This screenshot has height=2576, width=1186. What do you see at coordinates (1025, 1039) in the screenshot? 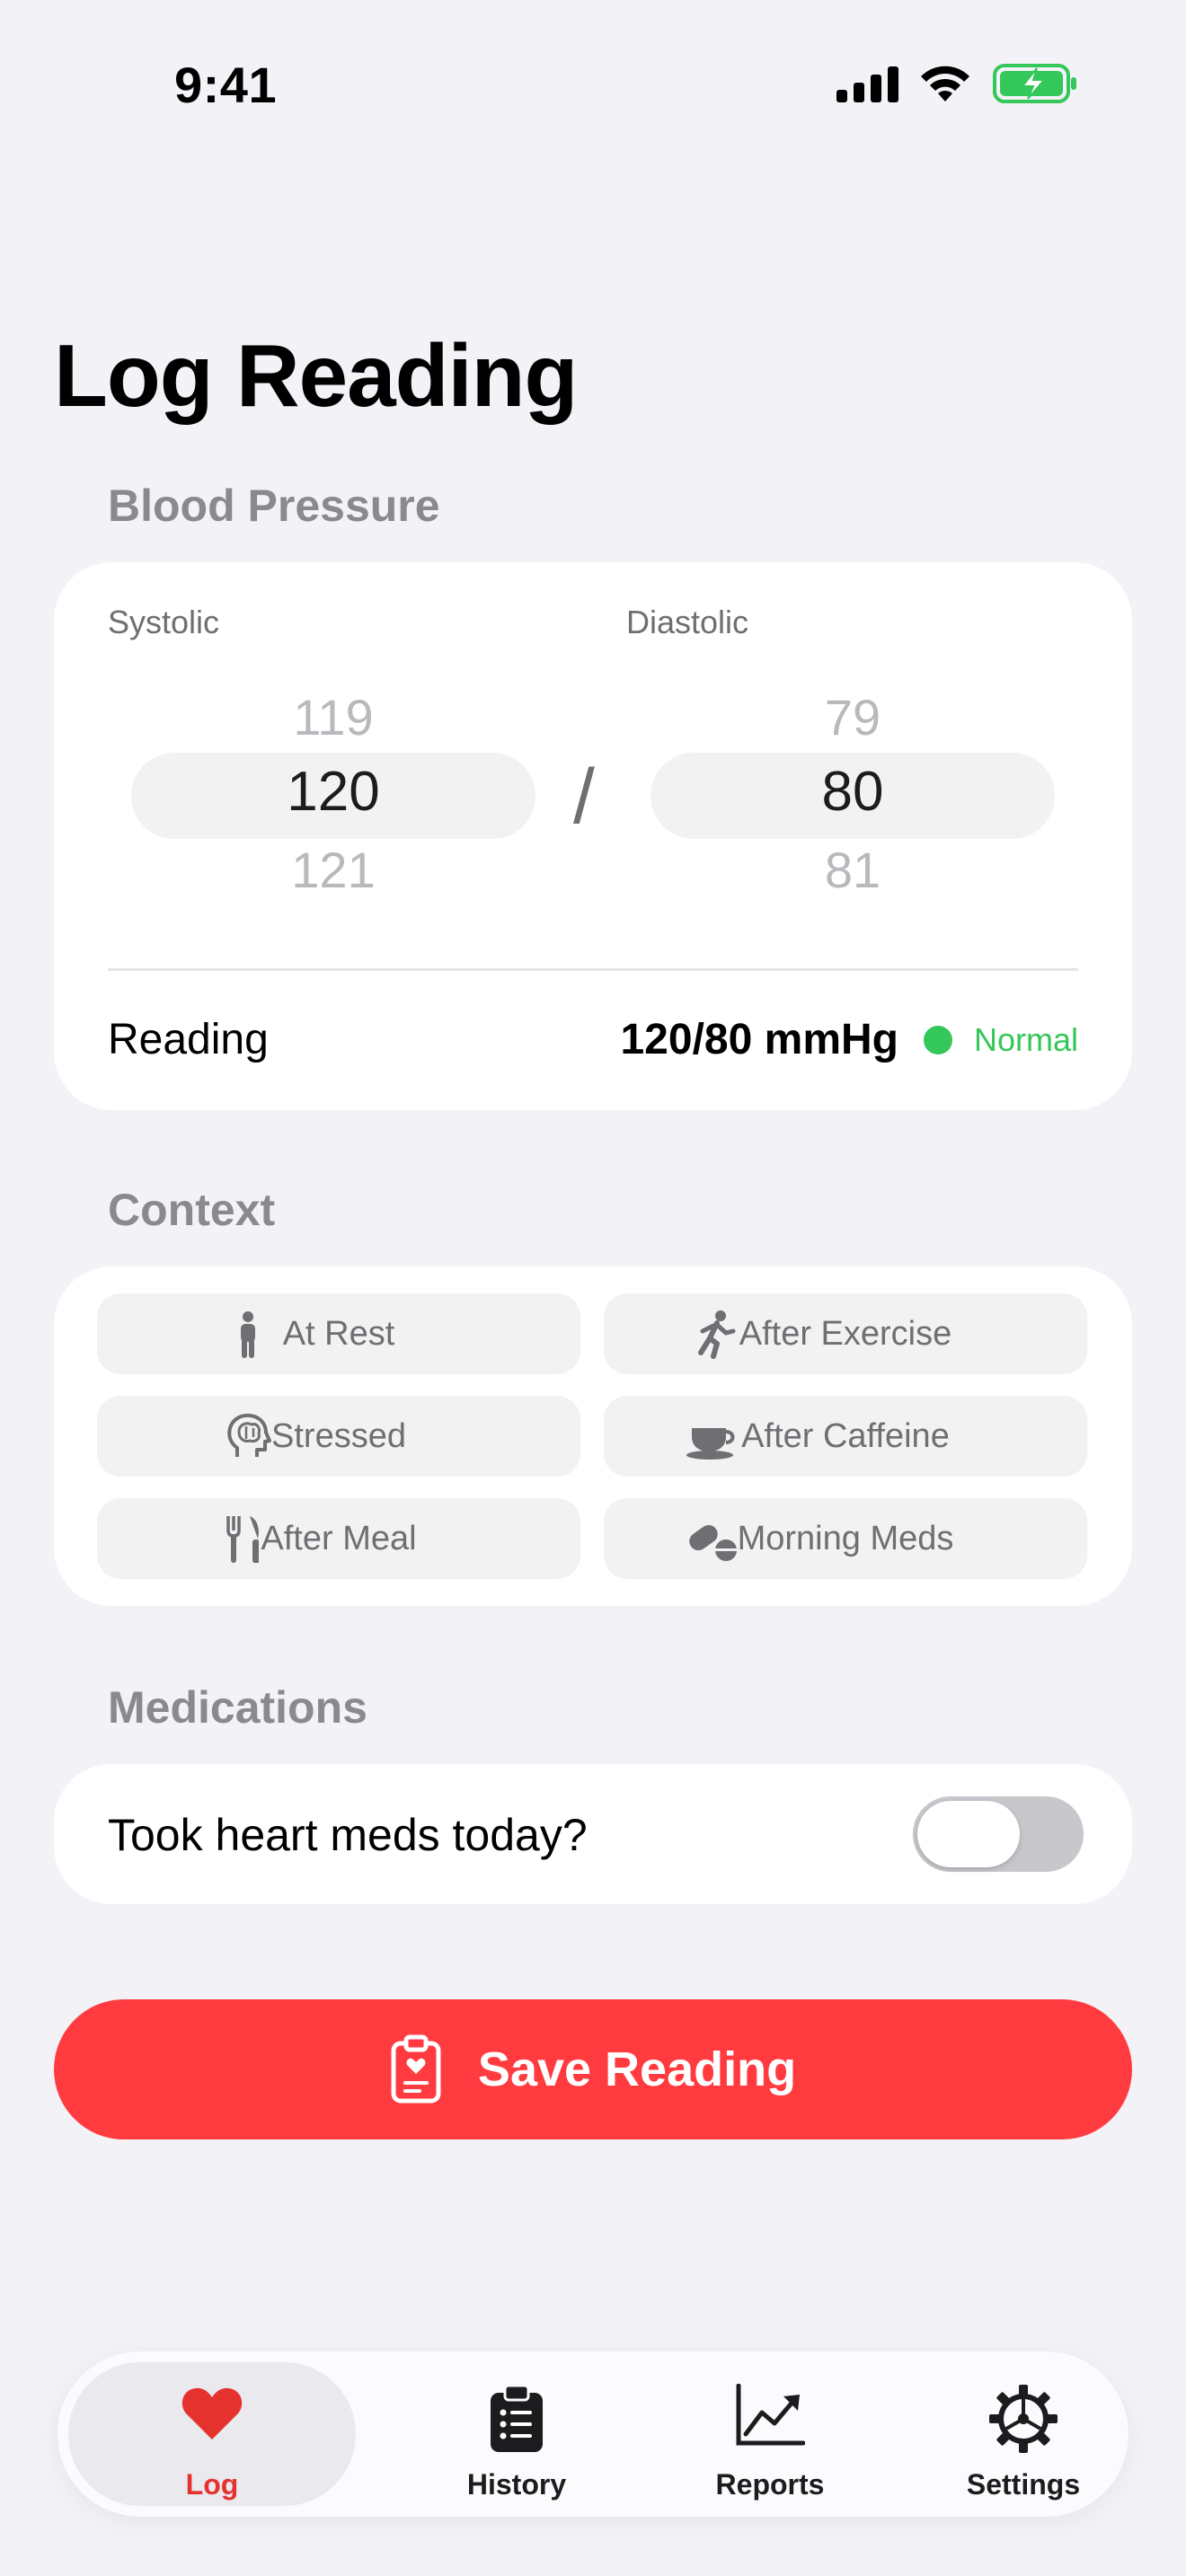
I see `status-badge: Normal` at bounding box center [1025, 1039].